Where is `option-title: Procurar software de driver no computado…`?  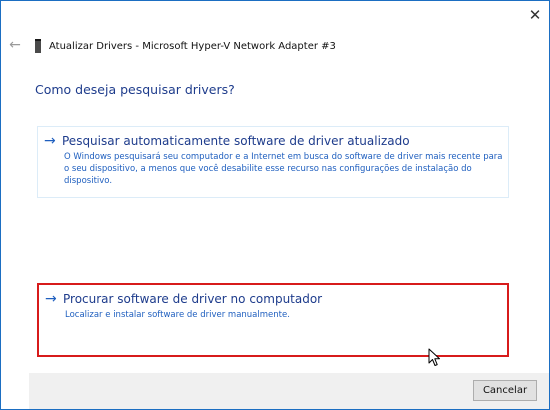
option-title: Procurar software de driver no computado… is located at coordinates (193, 299).